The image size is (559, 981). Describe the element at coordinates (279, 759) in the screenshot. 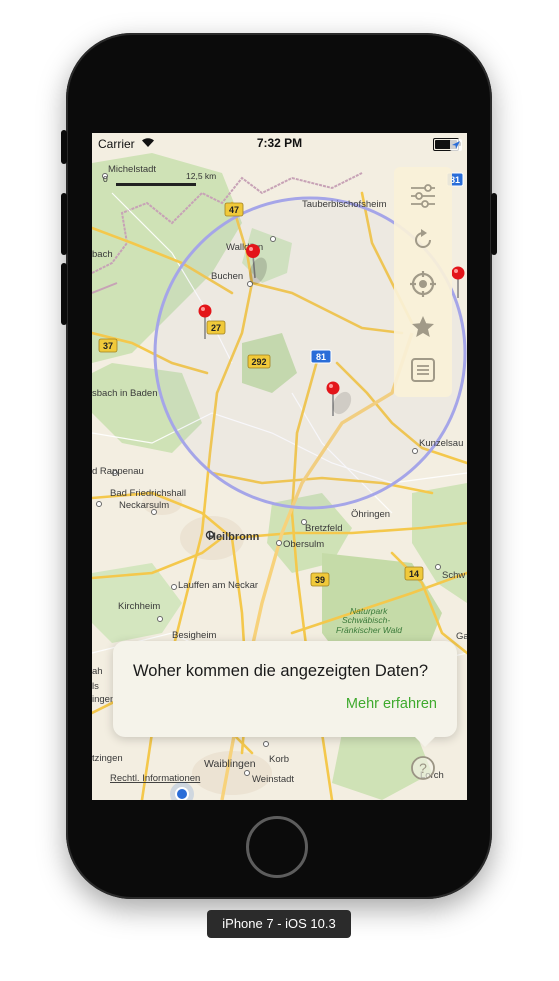

I see `place-label: Korb` at that location.